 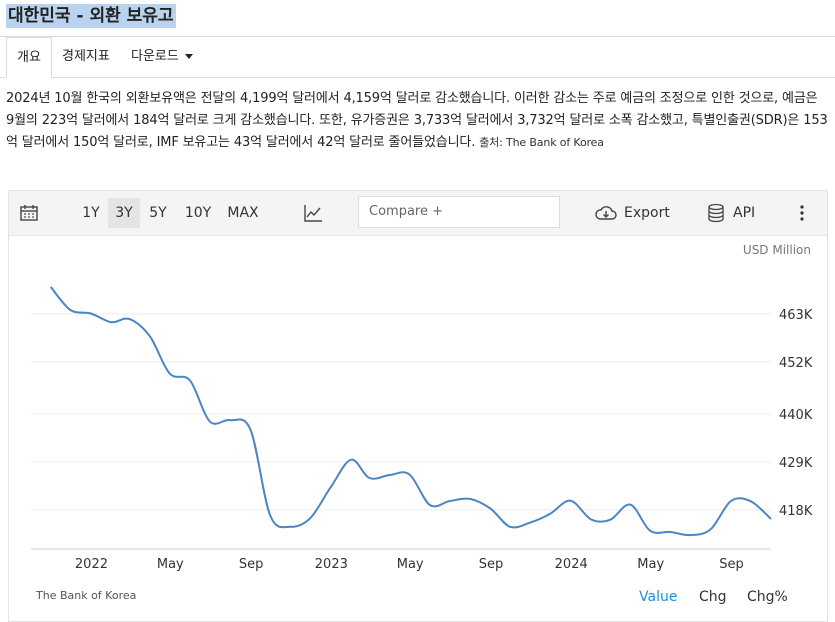 What do you see at coordinates (91, 16) in the screenshot?
I see `page-title: 대한민국 - 외환 보유고` at bounding box center [91, 16].